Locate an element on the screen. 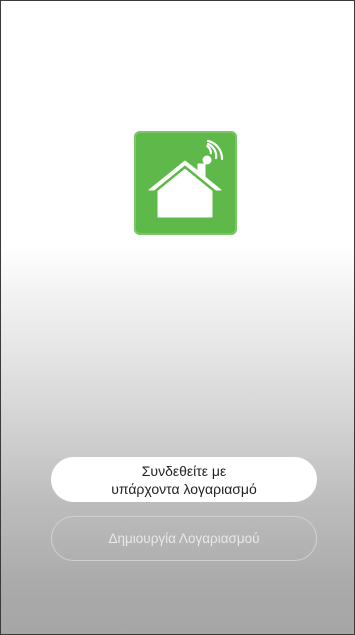  login-existing-account-button: Συνδεθείτε με υπάρχοντα λογαριασμό is located at coordinates (184, 479).